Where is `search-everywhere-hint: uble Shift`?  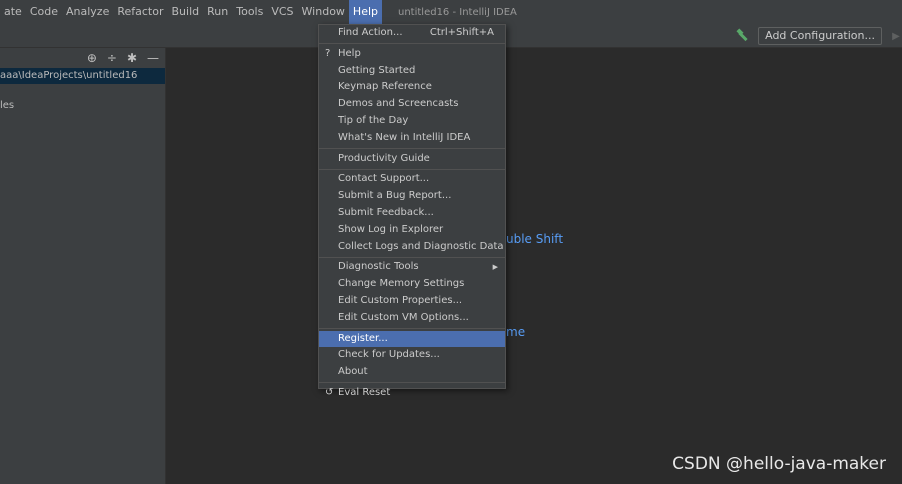
search-everywhere-hint: uble Shift is located at coordinates (535, 239).